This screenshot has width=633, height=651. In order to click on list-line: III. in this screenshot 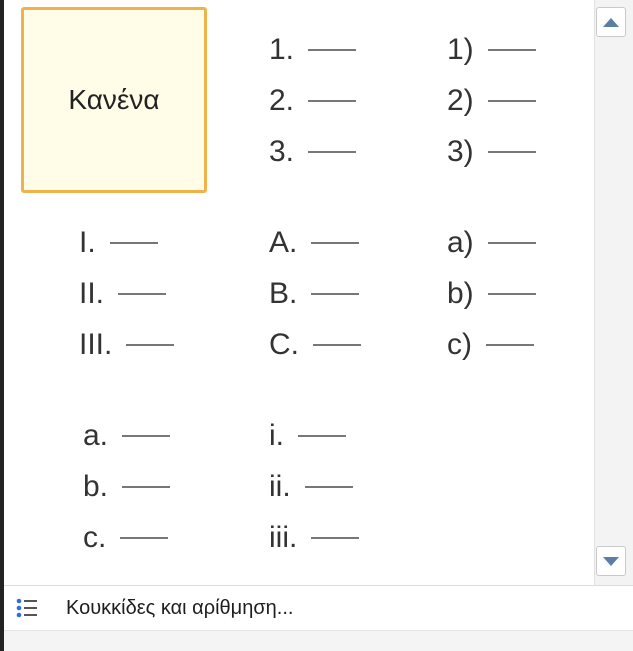, I will do `click(127, 345)`.